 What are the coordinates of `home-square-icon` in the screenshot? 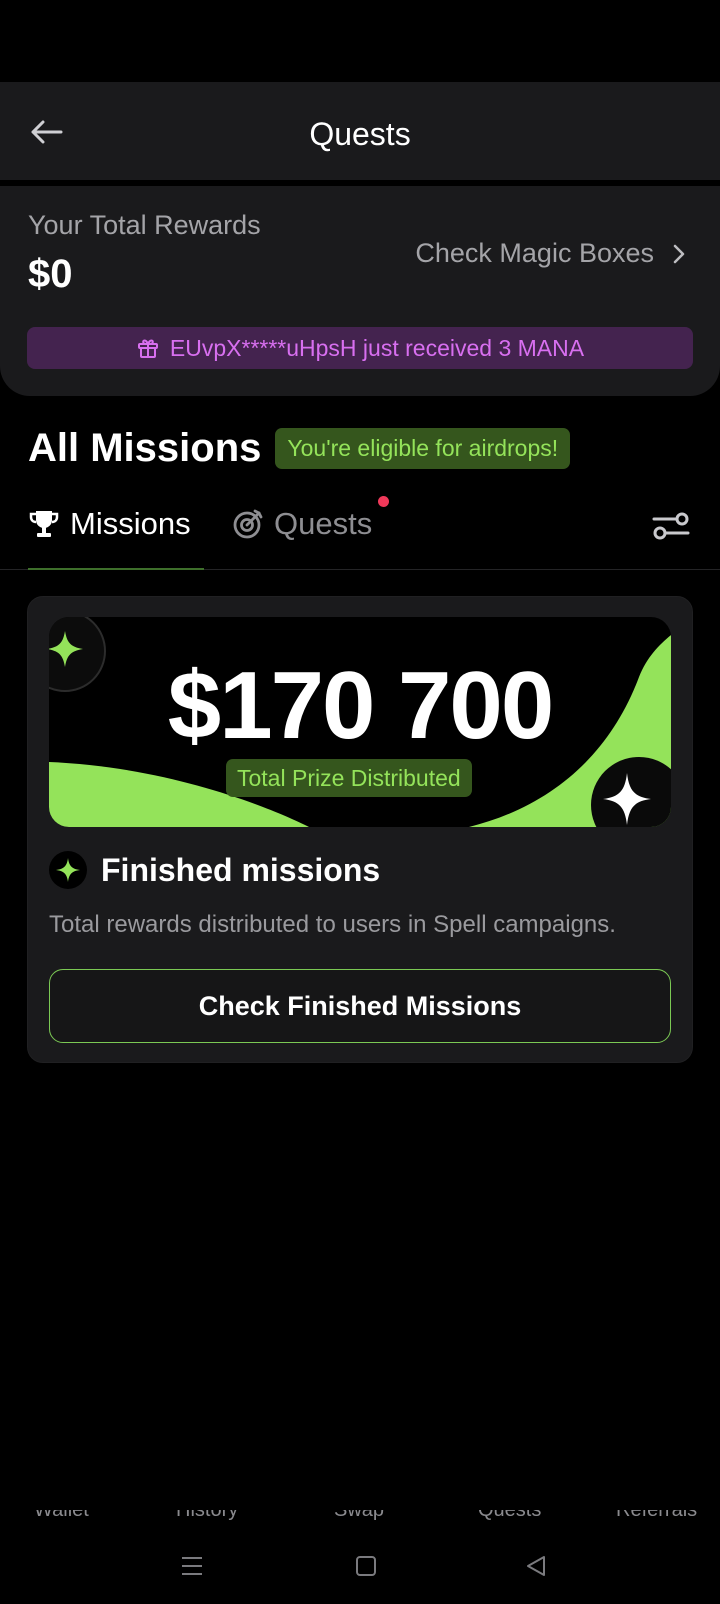 It's located at (366, 1568).